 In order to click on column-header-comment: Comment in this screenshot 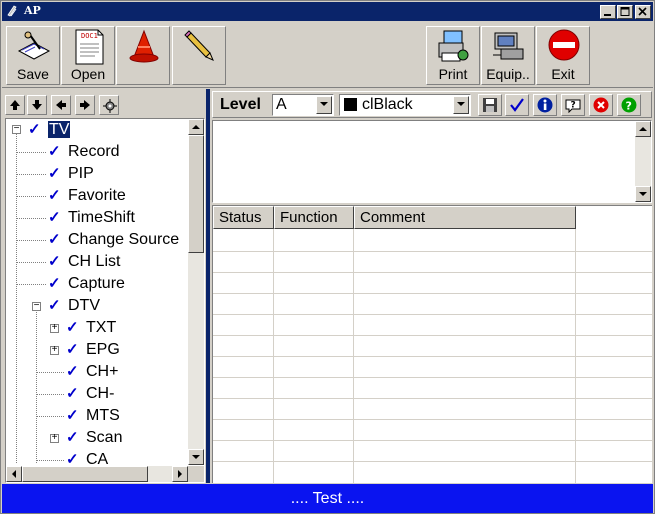, I will do `click(465, 217)`.